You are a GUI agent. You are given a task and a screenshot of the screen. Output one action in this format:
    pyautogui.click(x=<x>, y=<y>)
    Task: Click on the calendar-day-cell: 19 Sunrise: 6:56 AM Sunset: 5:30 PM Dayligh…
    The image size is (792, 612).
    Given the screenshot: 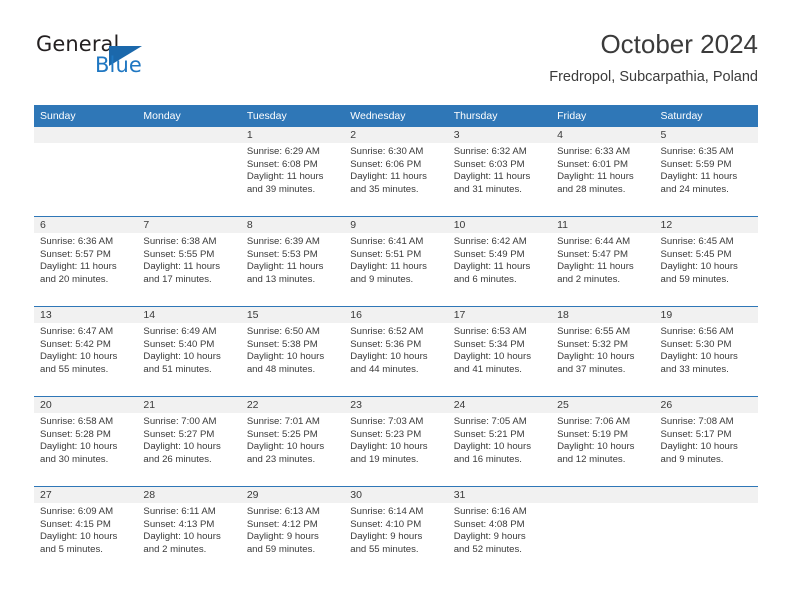 What is the action you would take?
    pyautogui.click(x=706, y=351)
    